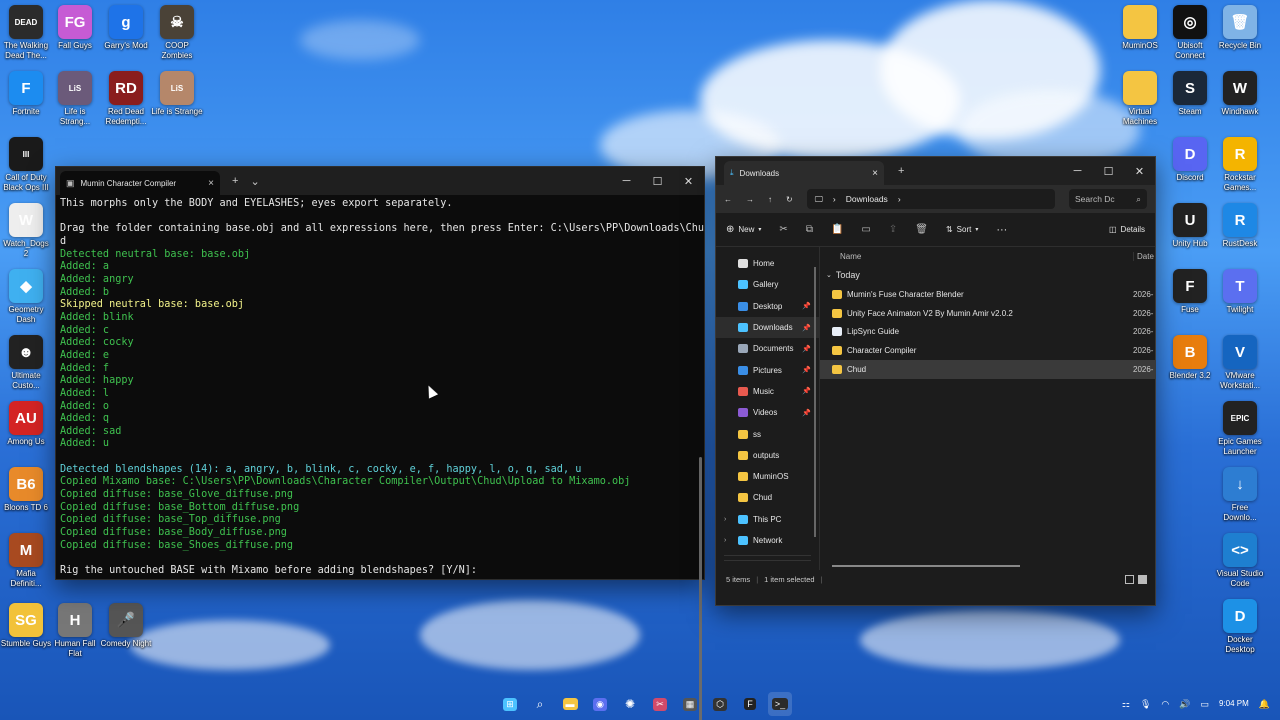 The height and width of the screenshot is (720, 1280). Describe the element at coordinates (1190, 160) in the screenshot. I see `right-desktop-icon: D Discord` at that location.